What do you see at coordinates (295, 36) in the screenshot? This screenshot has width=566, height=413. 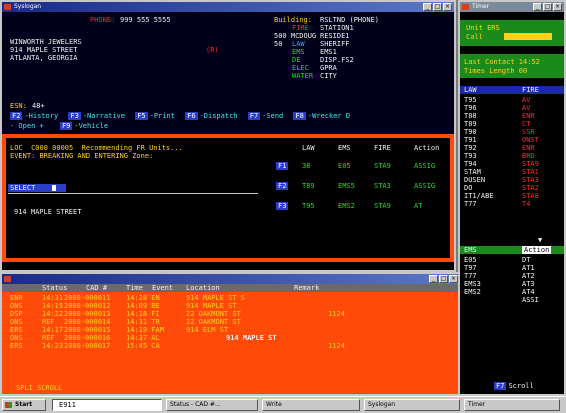 I see `responder-area: 500 MCDOUG` at bounding box center [295, 36].